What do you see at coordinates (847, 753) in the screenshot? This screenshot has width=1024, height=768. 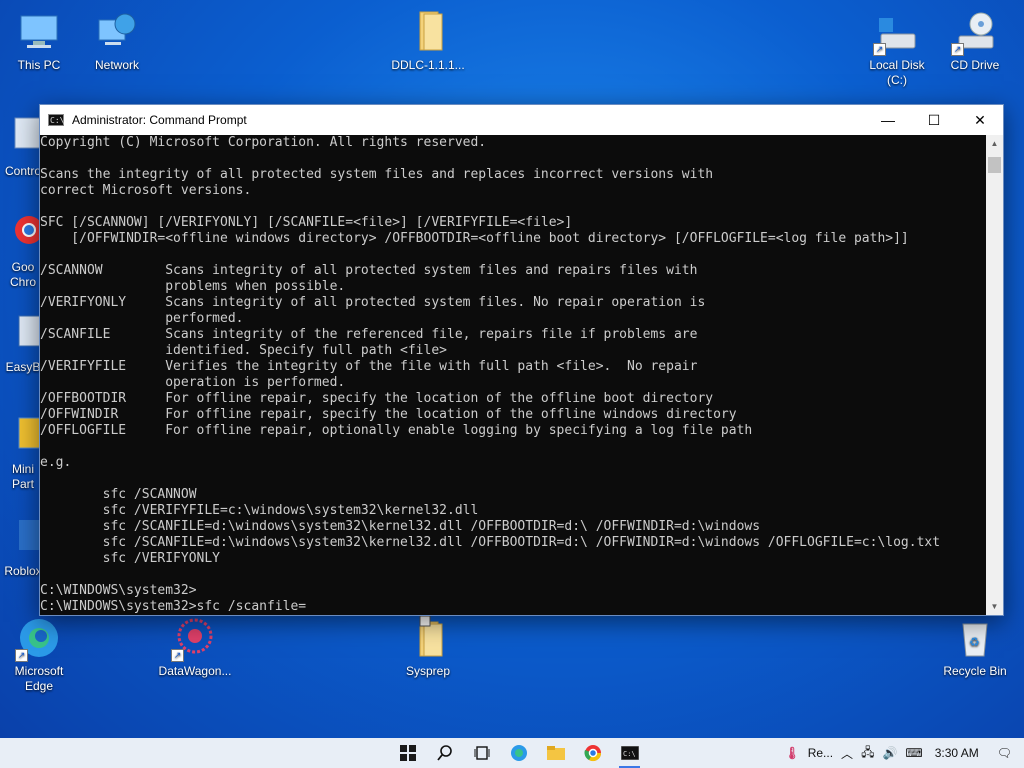 I see `chevron-up-icon: ︿` at bounding box center [847, 753].